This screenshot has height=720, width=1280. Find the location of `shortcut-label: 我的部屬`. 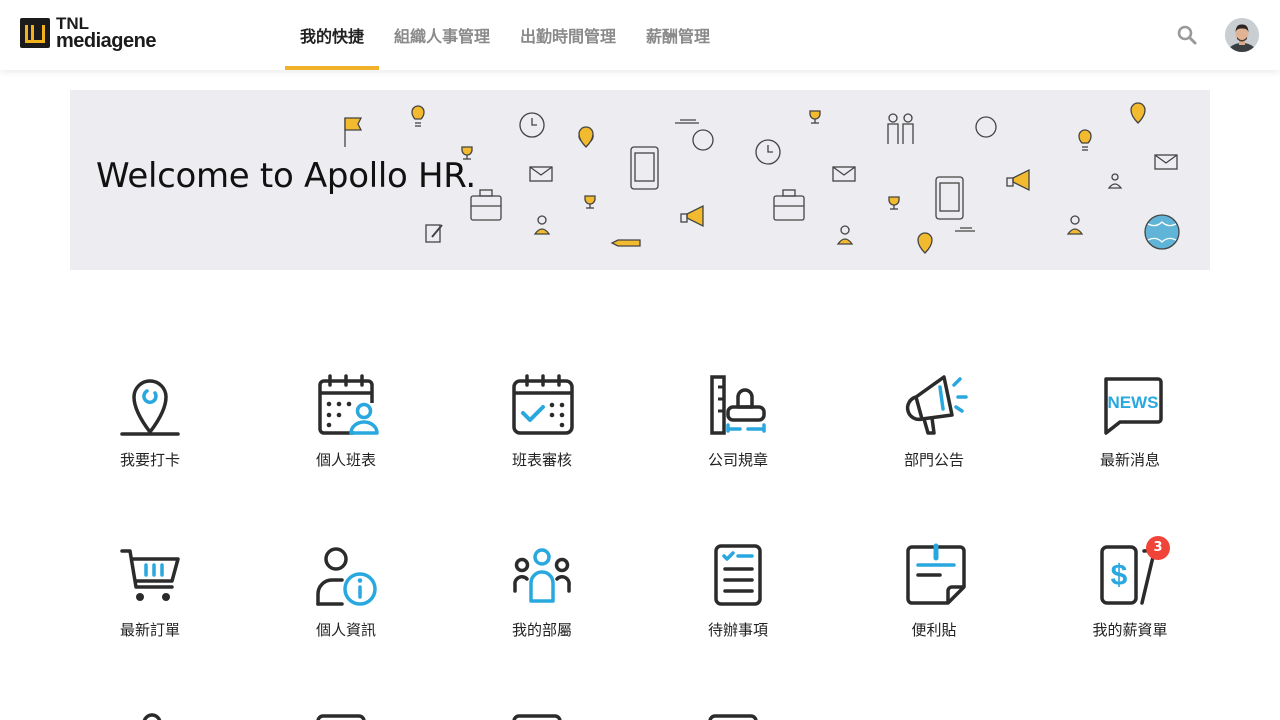

shortcut-label: 我的部屬 is located at coordinates (541, 630).